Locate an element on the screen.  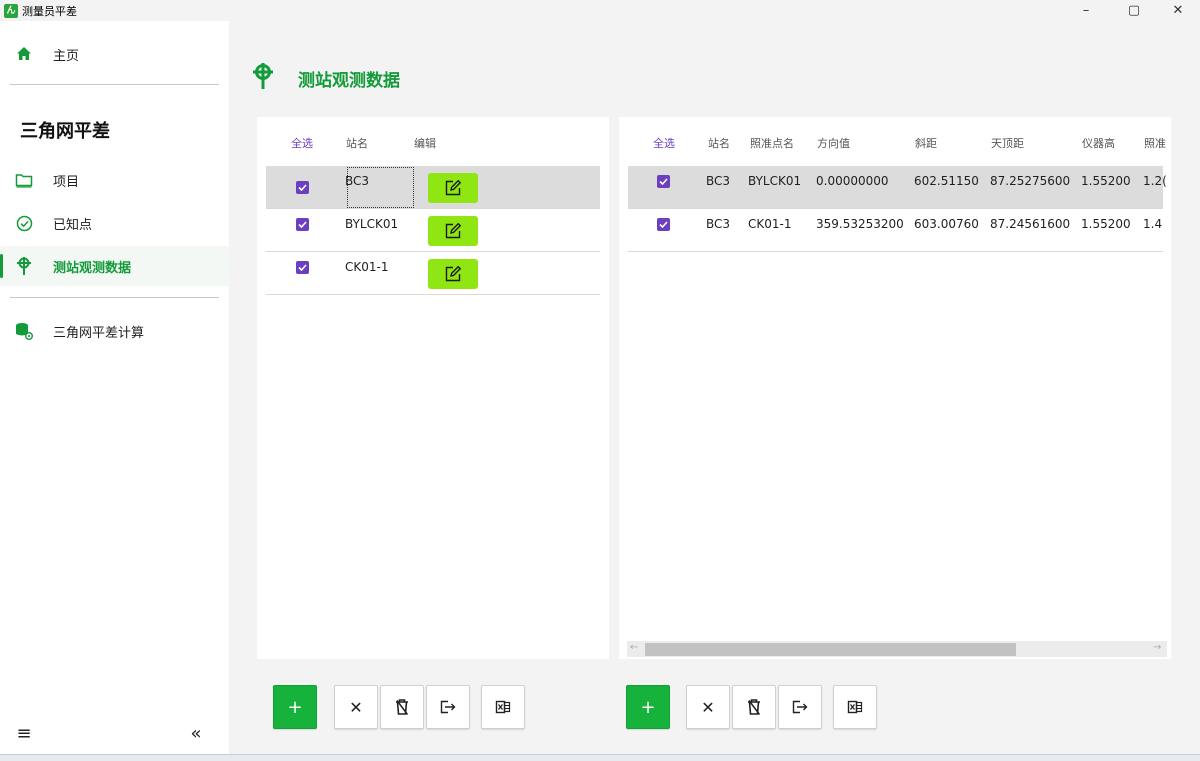
instrument-height-header: 仪器高 is located at coordinates (1098, 143).